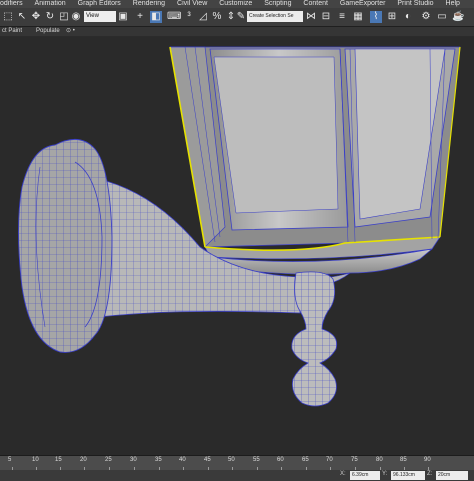  What do you see at coordinates (174, 17) in the screenshot?
I see `keyboard-shortcut-icon: ⌨` at bounding box center [174, 17].